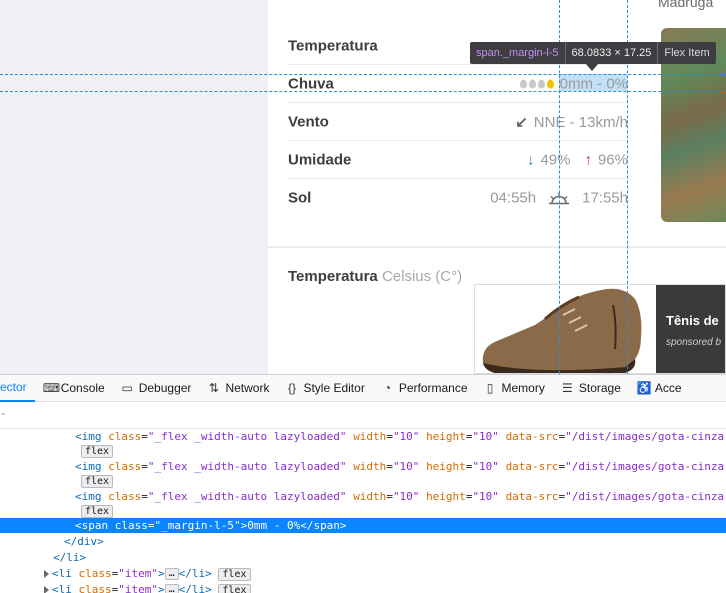 This screenshot has height=593, width=726. I want to click on markup-closing-li: </li>, so click(363, 557).